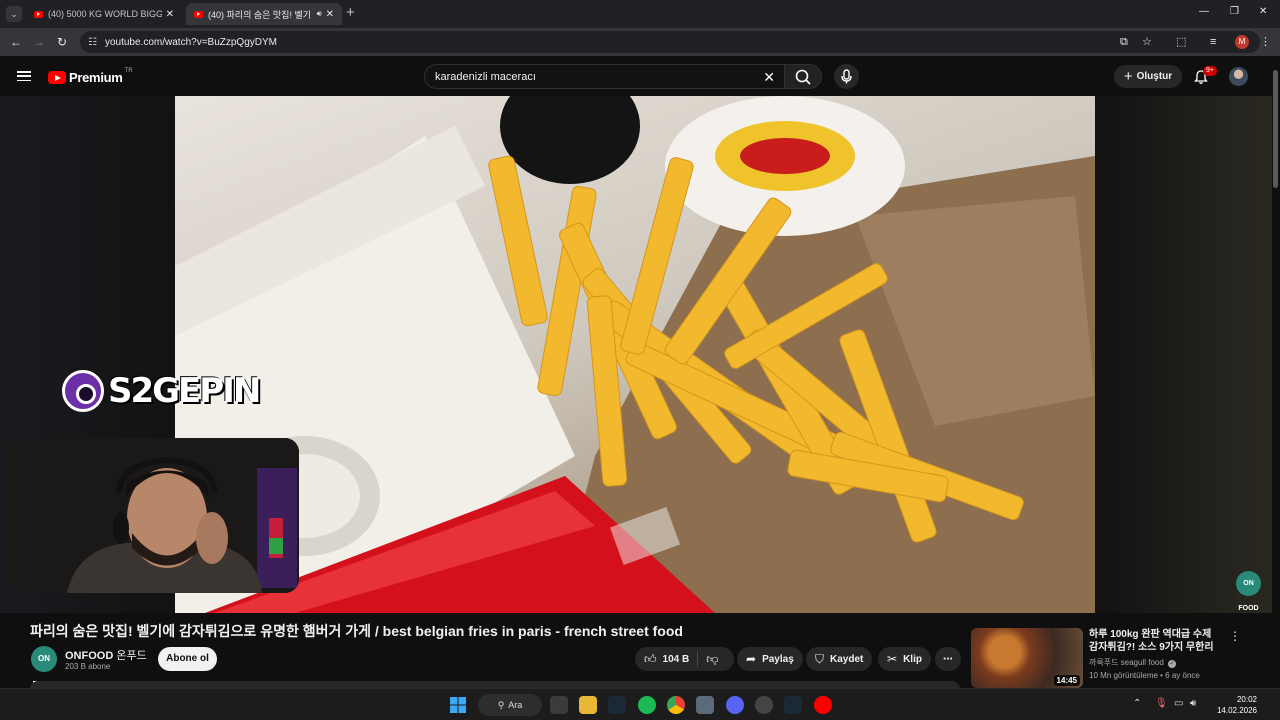 The height and width of the screenshot is (720, 1280). Describe the element at coordinates (16, 42) in the screenshot. I see `back-arrow-icon: ←` at that location.